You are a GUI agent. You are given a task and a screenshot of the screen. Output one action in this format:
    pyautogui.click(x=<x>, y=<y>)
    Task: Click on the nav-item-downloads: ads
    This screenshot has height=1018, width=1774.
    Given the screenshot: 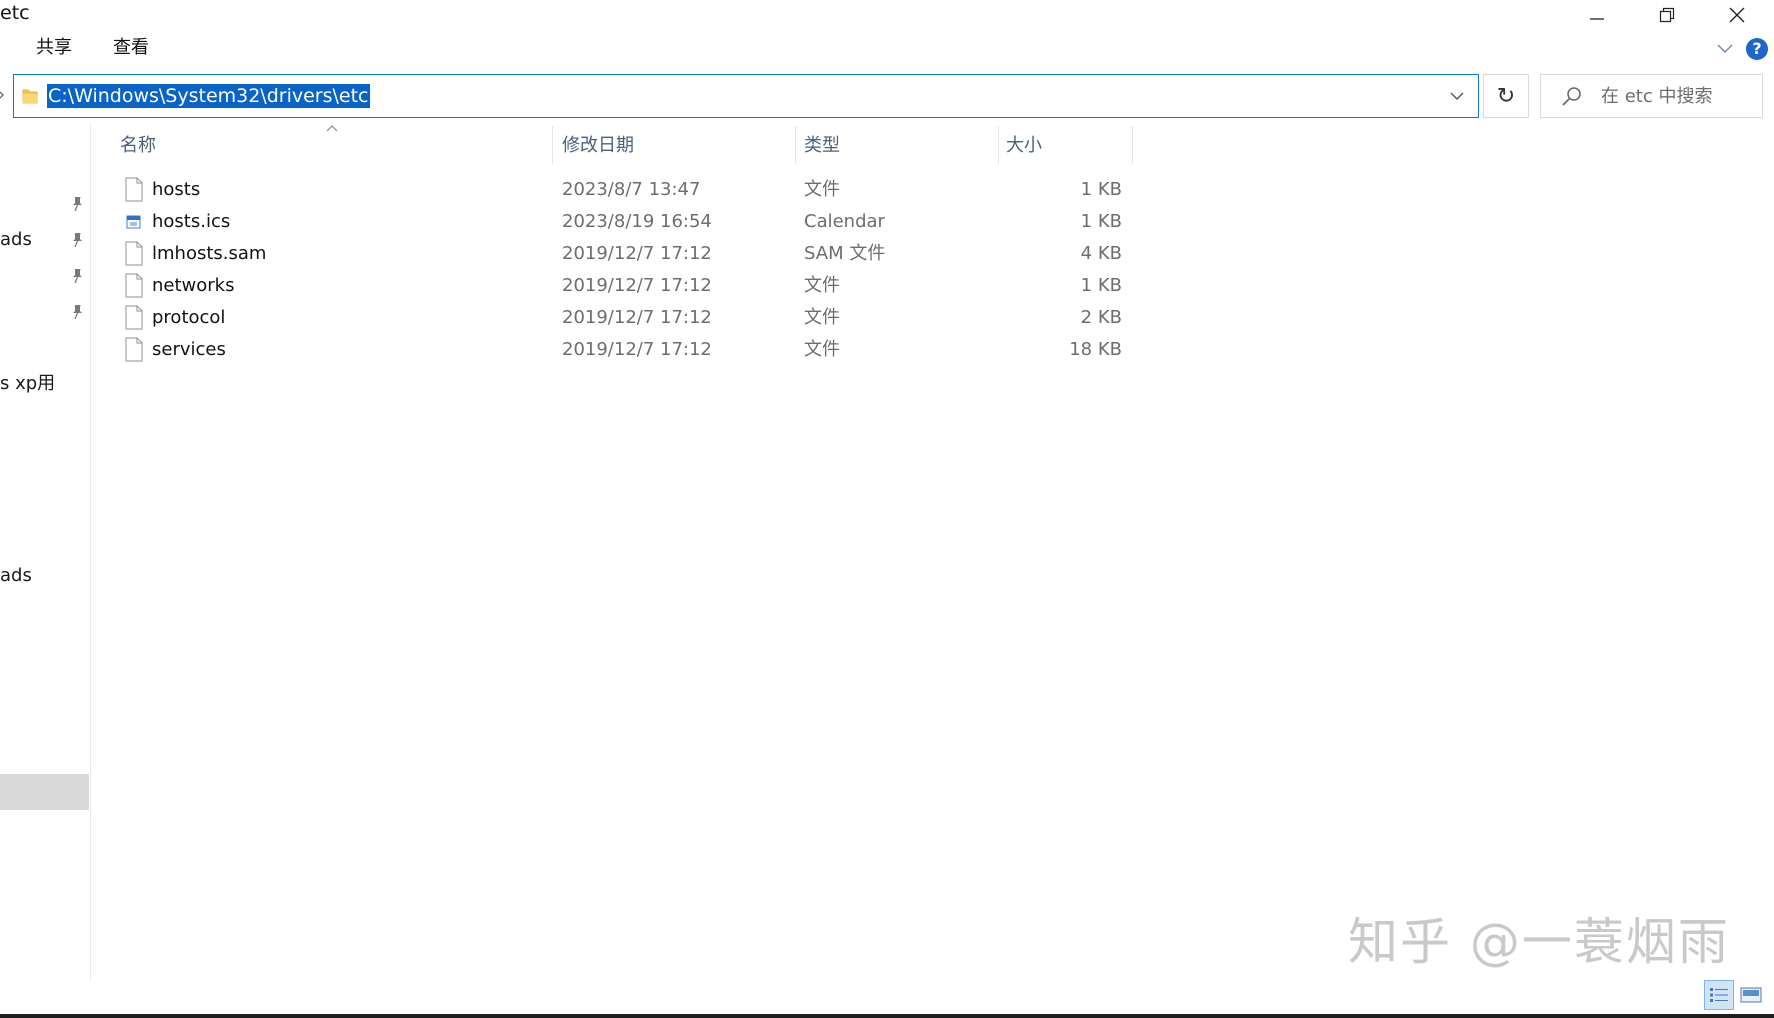 What is the action you would take?
    pyautogui.click(x=16, y=240)
    